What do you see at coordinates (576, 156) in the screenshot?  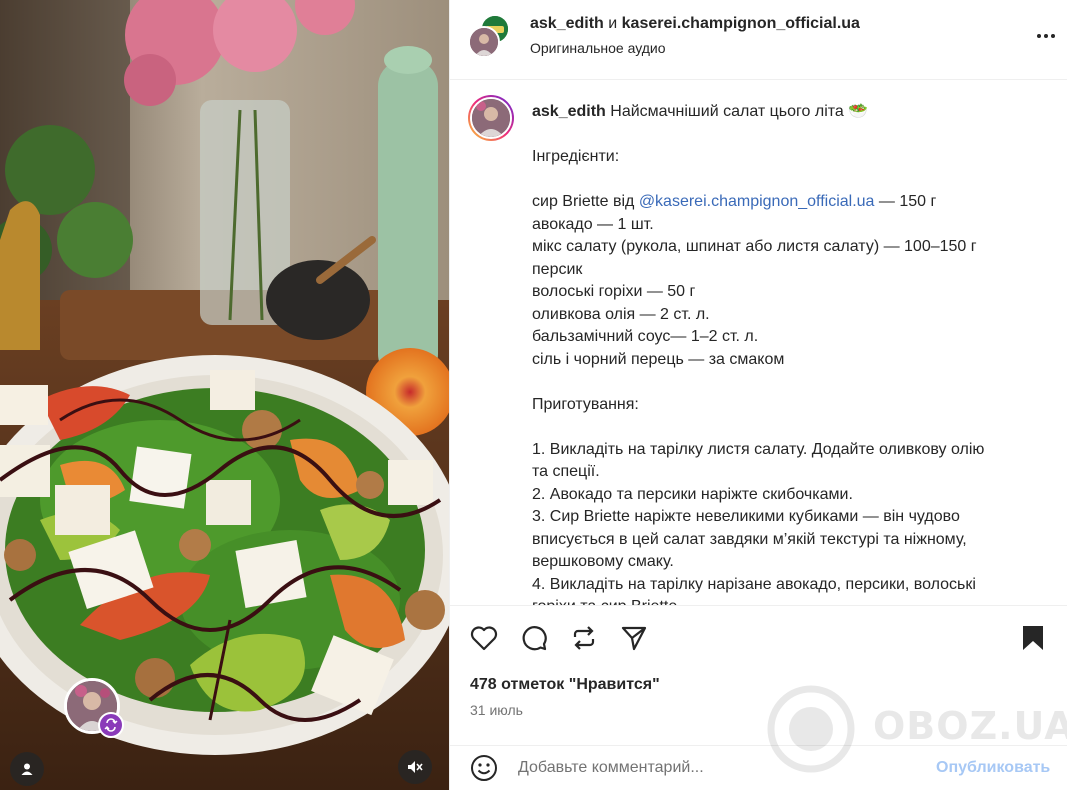 I see `caption-line: Інгредієнти:` at bounding box center [576, 156].